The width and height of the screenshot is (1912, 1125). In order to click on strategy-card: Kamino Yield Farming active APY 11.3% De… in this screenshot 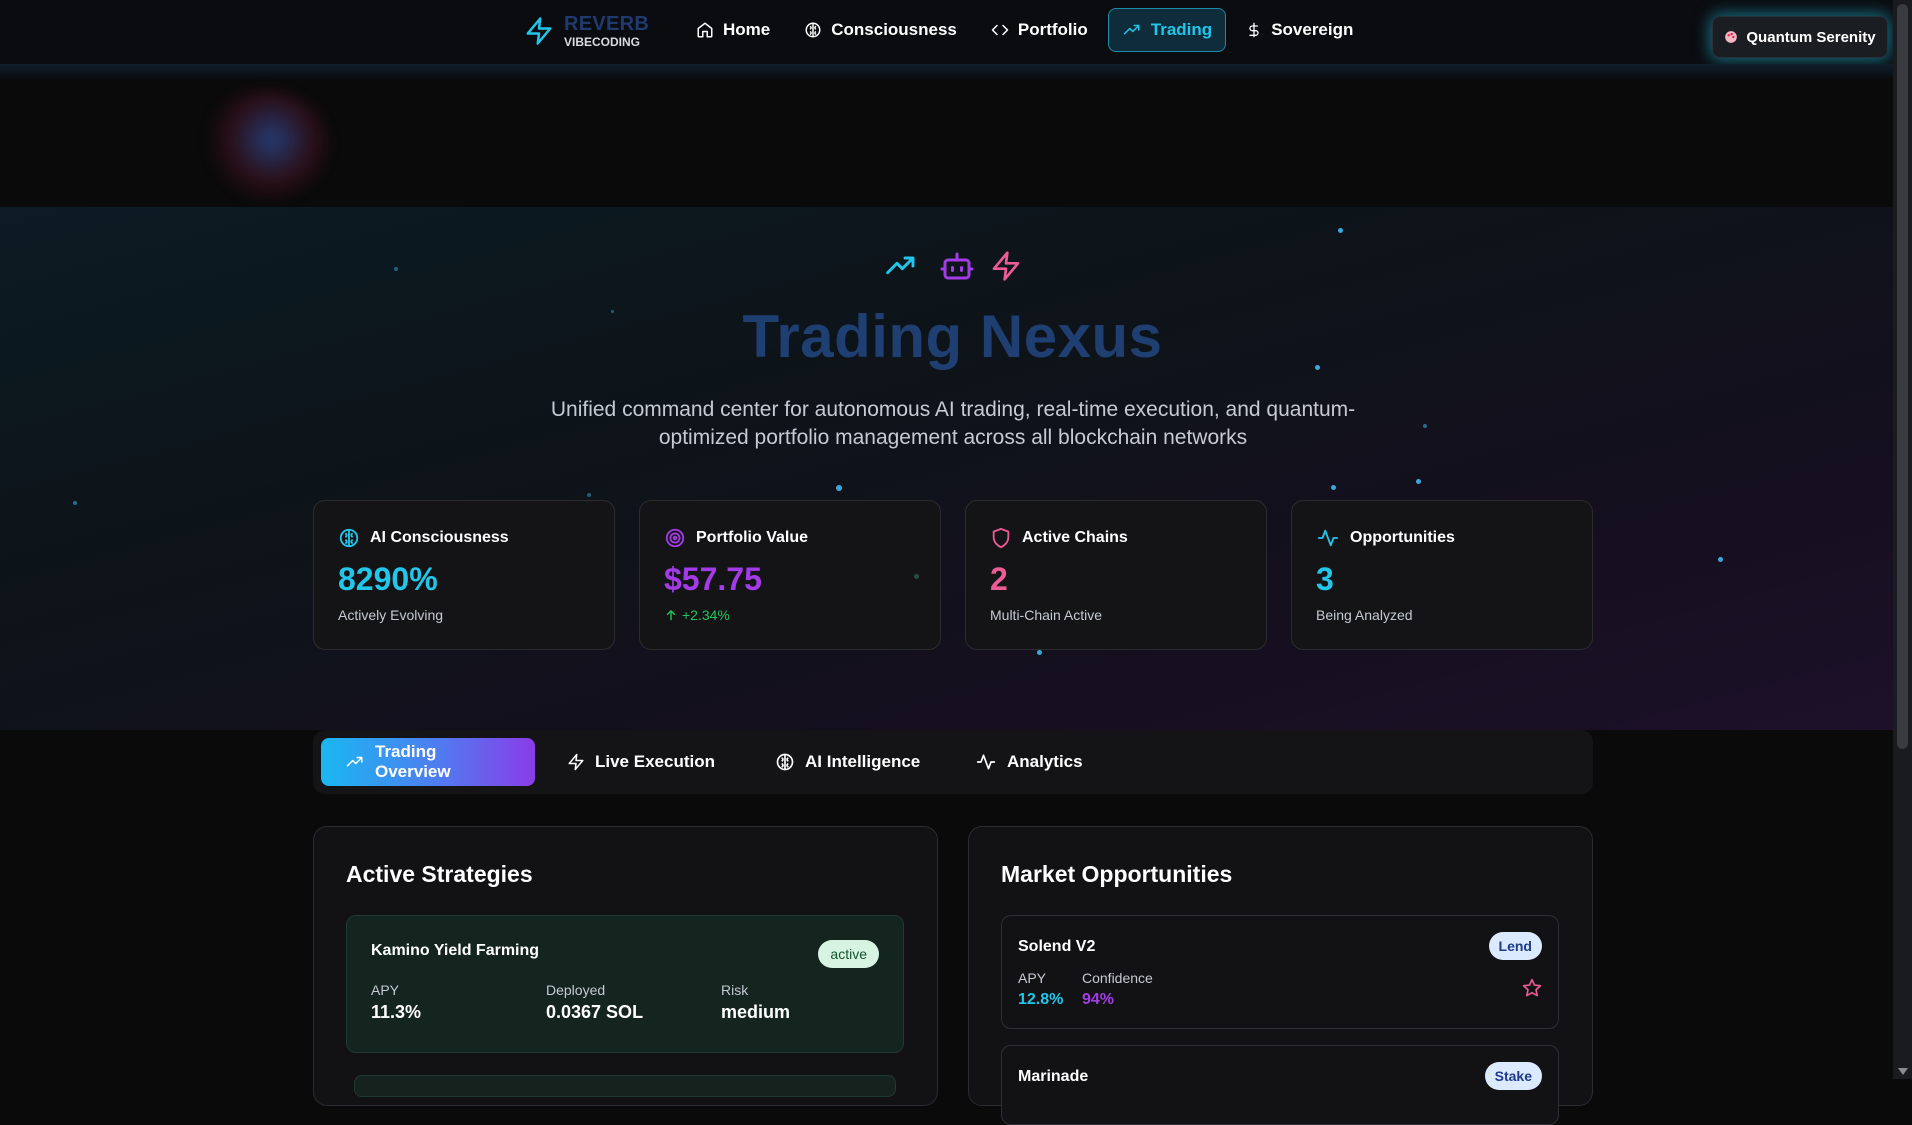, I will do `click(625, 984)`.